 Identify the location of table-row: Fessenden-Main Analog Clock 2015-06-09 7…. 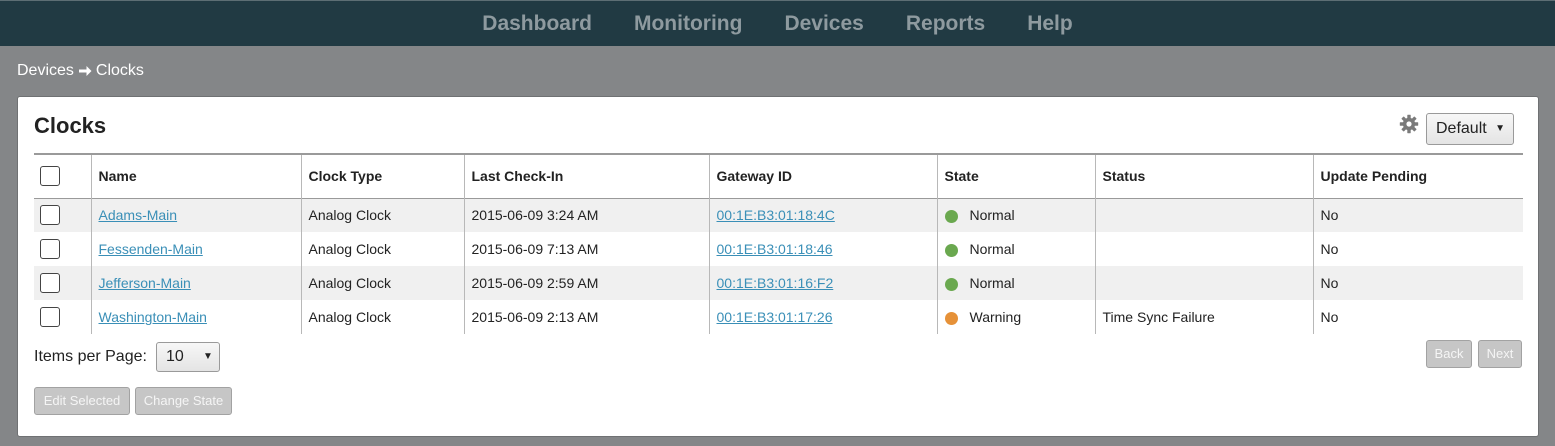
(778, 249).